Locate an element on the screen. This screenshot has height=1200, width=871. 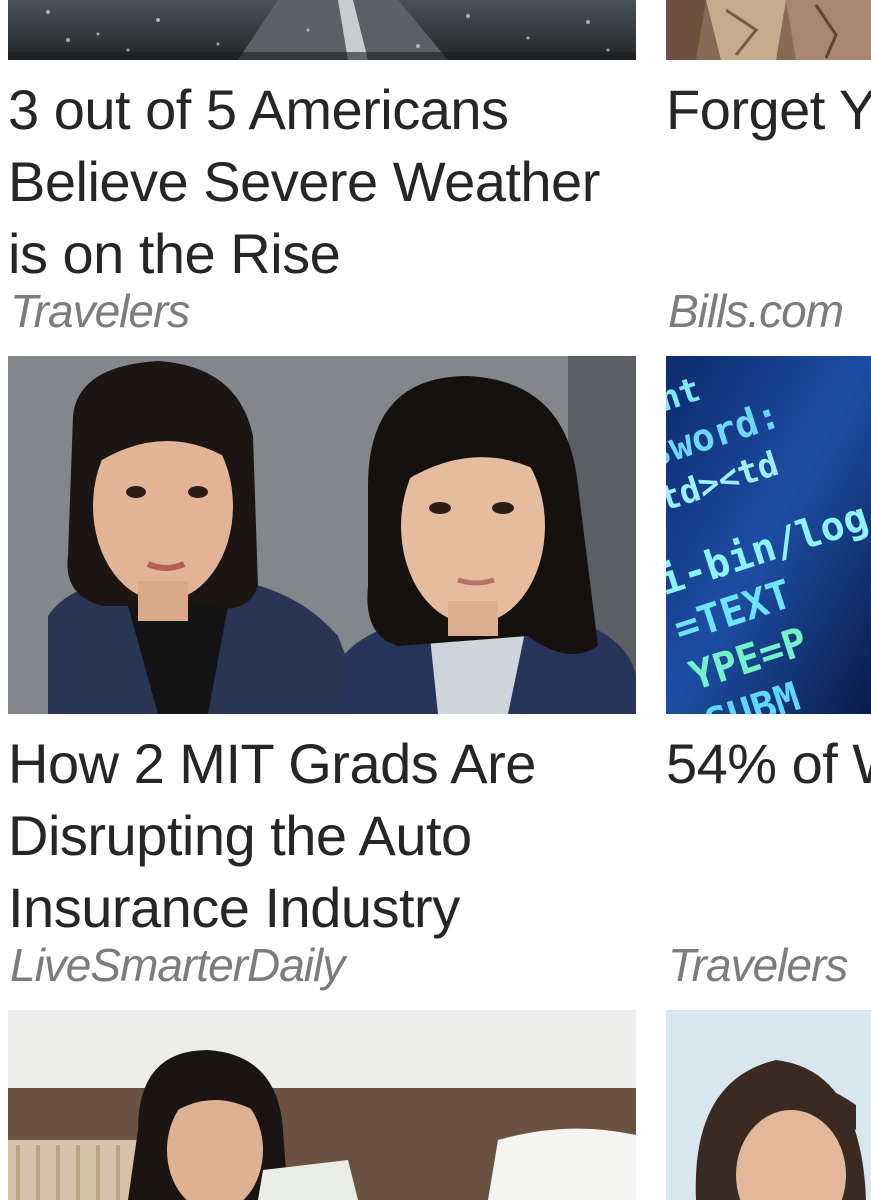
article-source: Bills.com is located at coordinates (756, 311).